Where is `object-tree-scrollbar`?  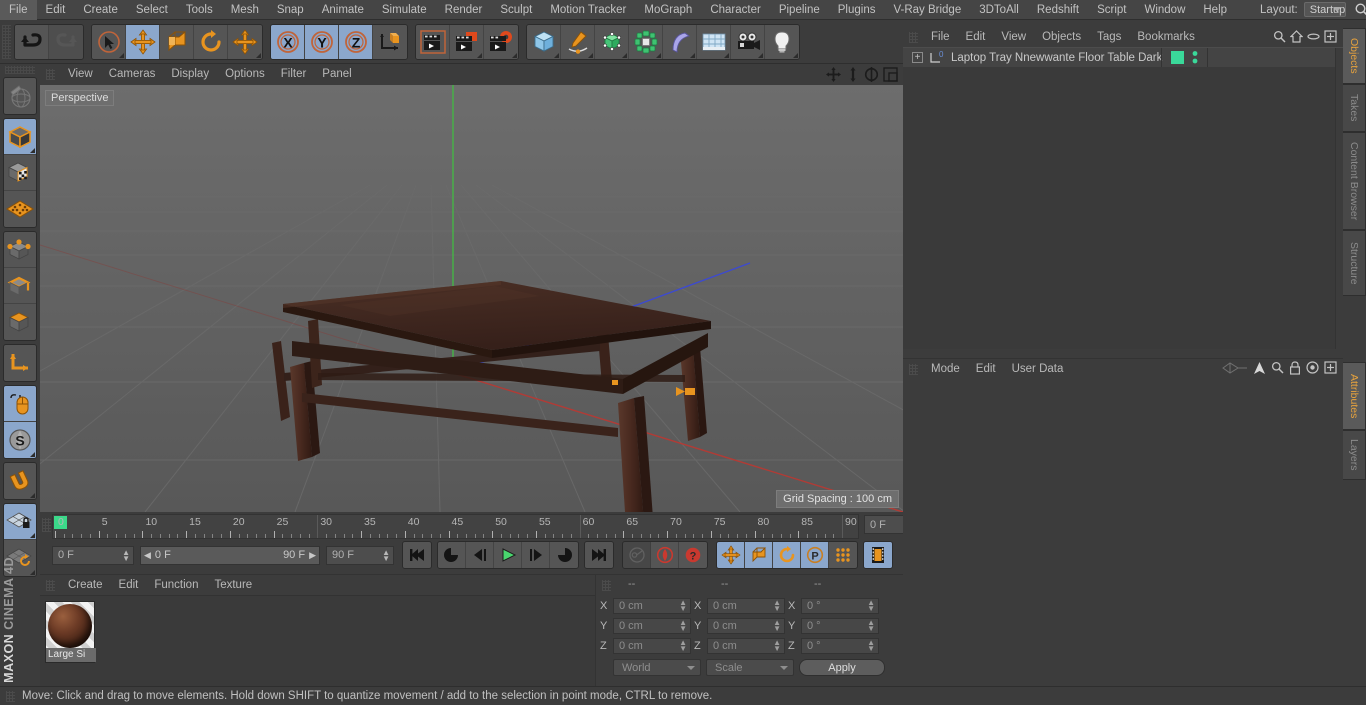 object-tree-scrollbar is located at coordinates (1339, 198).